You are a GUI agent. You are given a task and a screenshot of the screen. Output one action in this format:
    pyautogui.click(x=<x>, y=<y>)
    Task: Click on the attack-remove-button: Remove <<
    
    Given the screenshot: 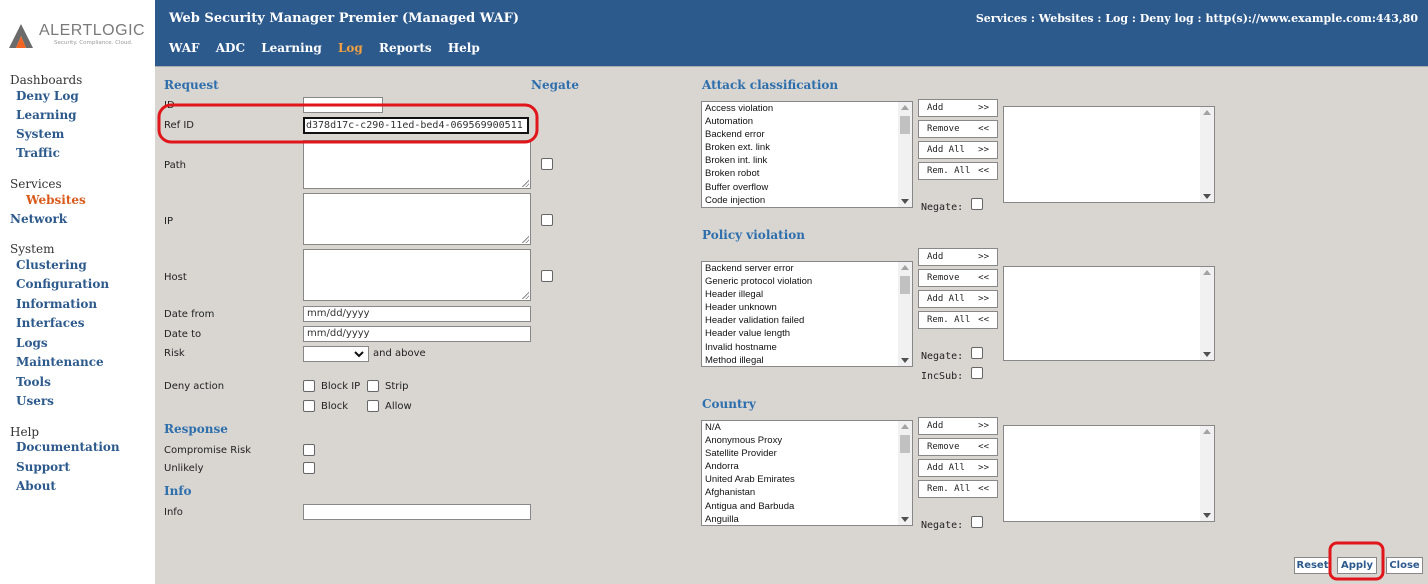 What is the action you would take?
    pyautogui.click(x=958, y=129)
    